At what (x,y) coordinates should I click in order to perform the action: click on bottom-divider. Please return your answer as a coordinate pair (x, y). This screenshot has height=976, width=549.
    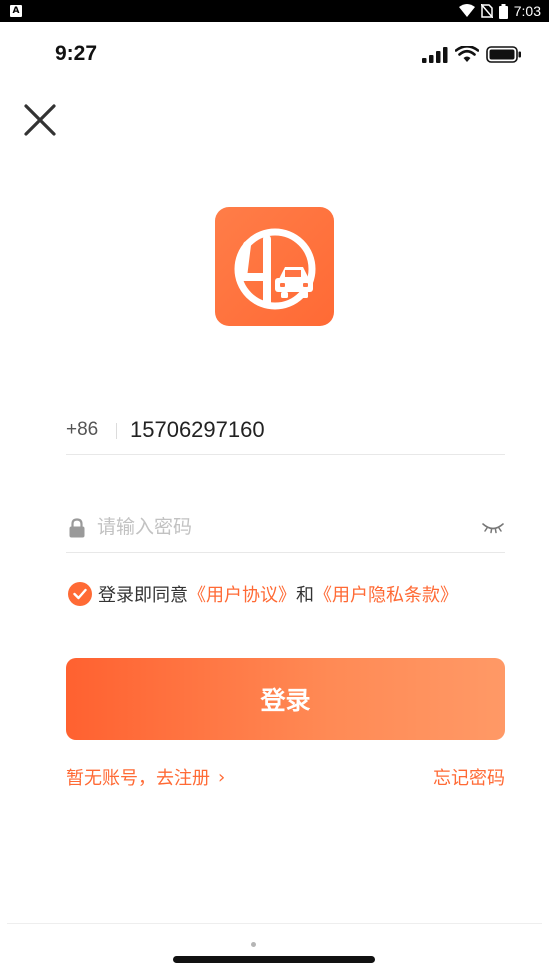
    Looking at the image, I should click on (274, 923).